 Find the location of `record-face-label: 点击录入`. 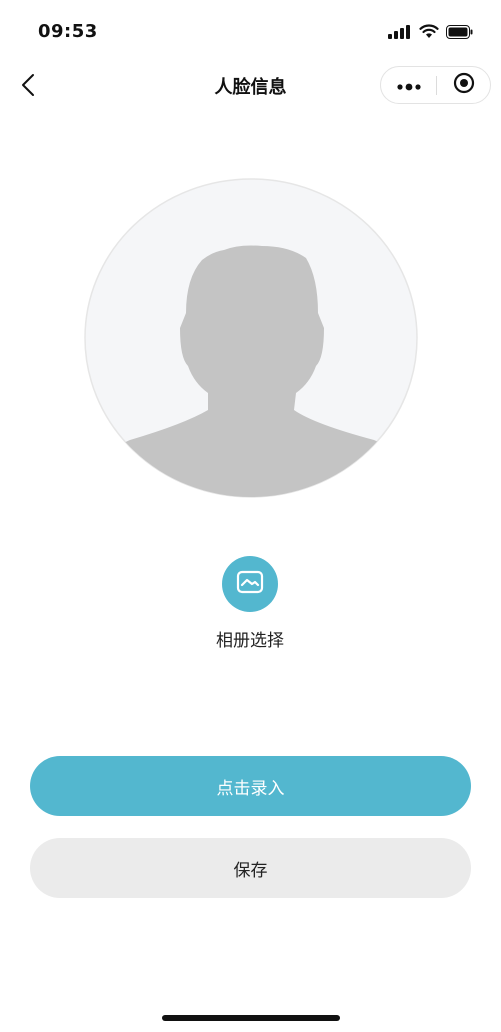

record-face-label: 点击录入 is located at coordinates (250, 788).